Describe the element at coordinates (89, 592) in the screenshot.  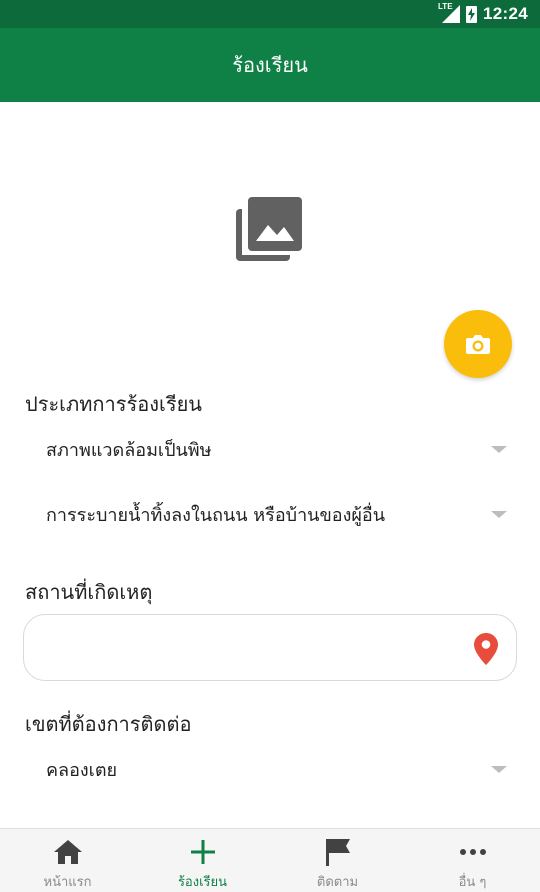
I see `location-label: สถานที่เกิดเหตุ` at that location.